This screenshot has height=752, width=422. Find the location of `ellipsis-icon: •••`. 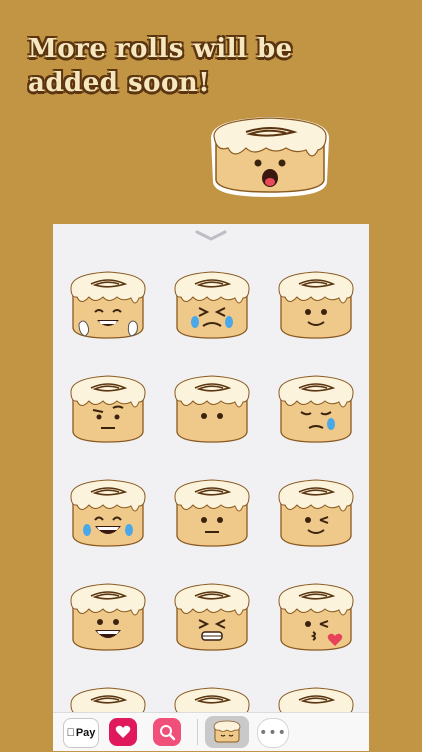

ellipsis-icon: ••• is located at coordinates (273, 733).